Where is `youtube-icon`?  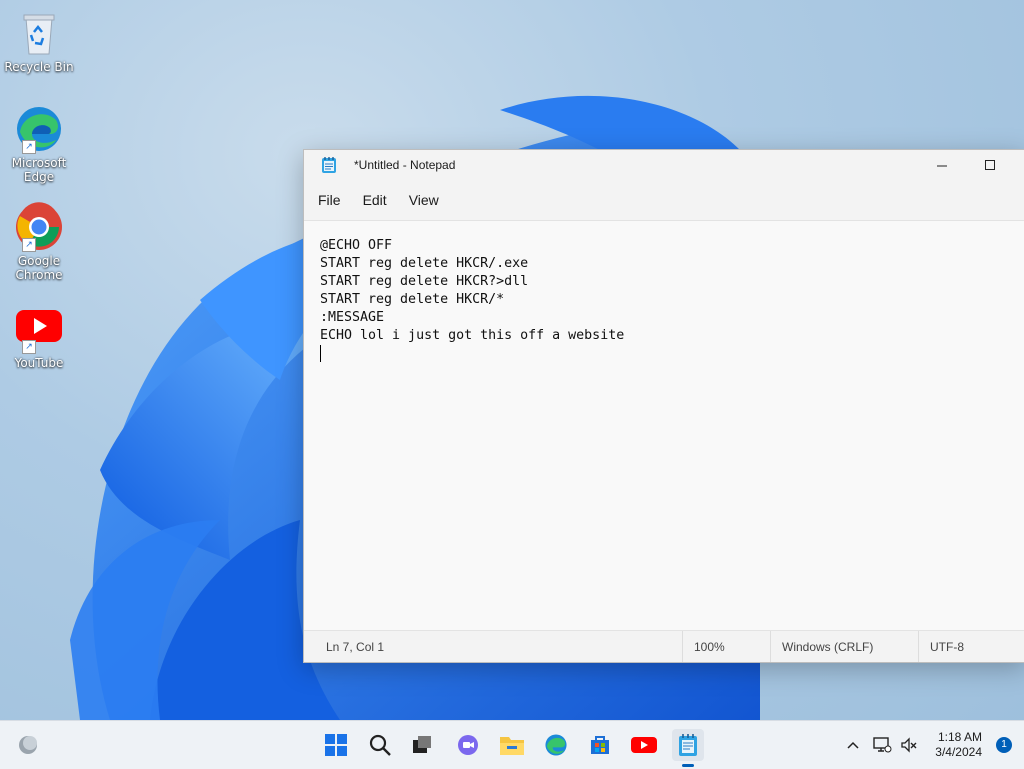
youtube-icon is located at coordinates (644, 745).